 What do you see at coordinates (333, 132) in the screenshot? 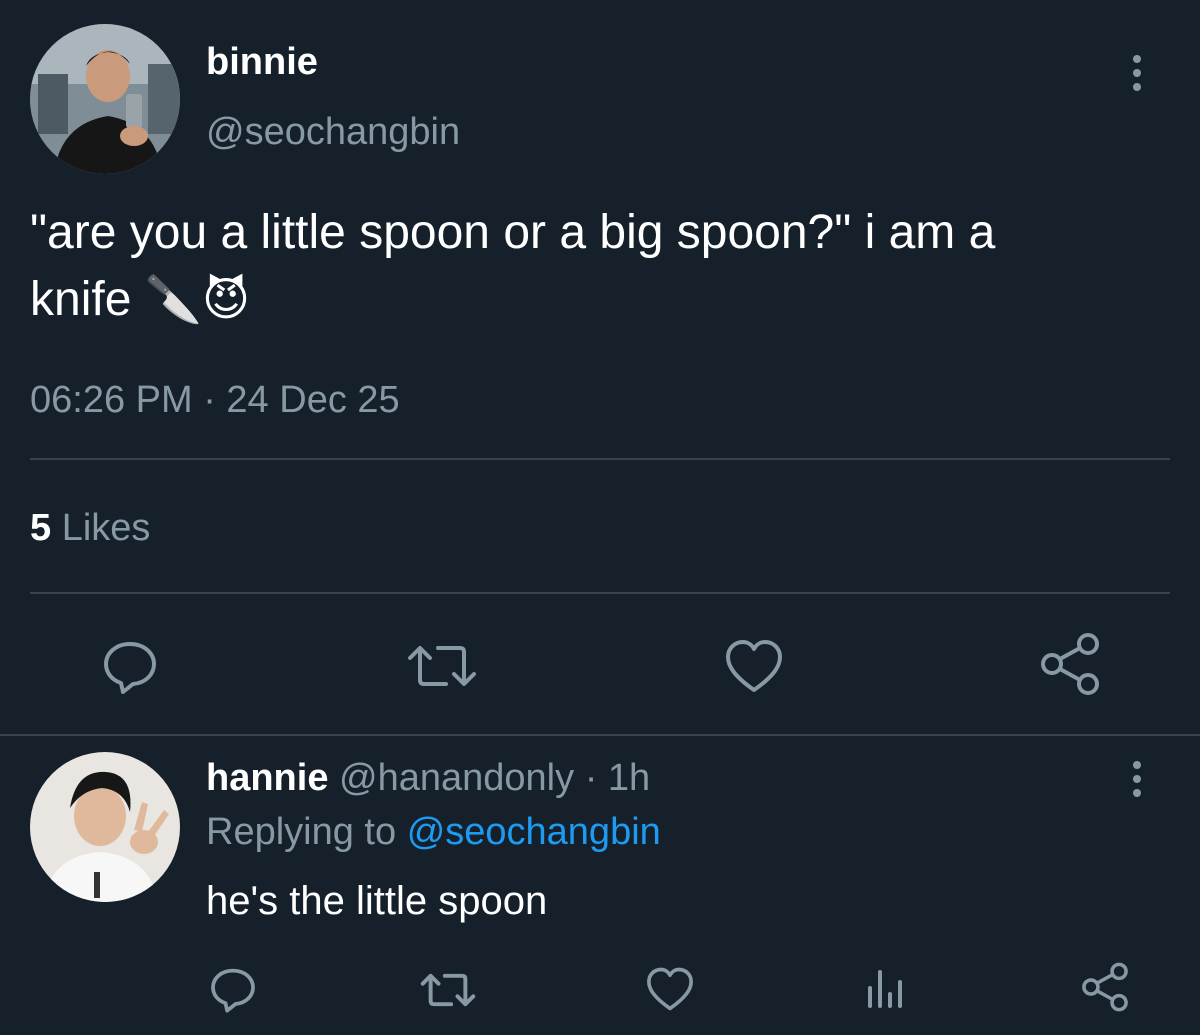
I see `user-handle: @seochangbin` at bounding box center [333, 132].